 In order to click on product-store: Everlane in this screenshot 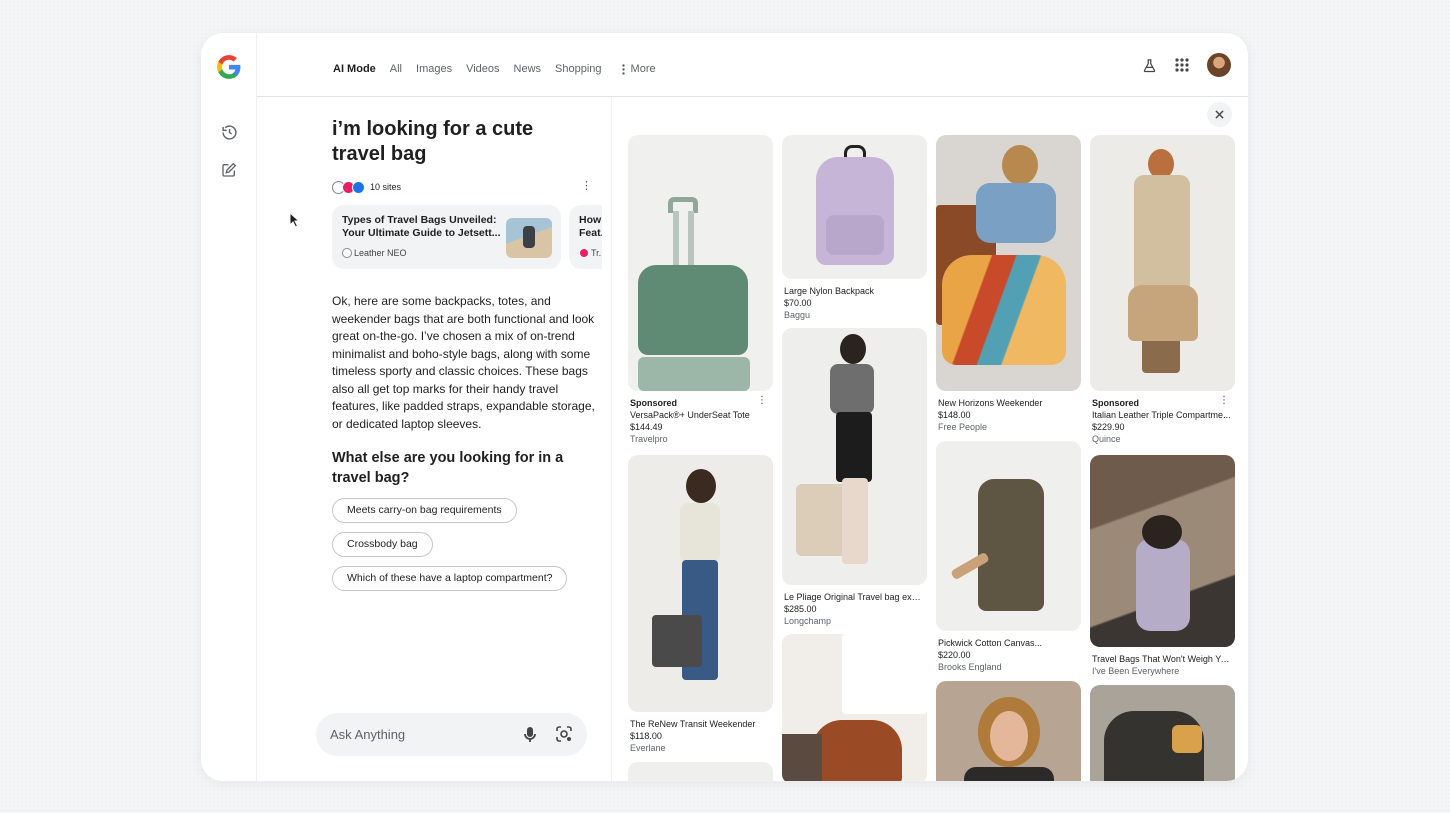, I will do `click(648, 748)`.